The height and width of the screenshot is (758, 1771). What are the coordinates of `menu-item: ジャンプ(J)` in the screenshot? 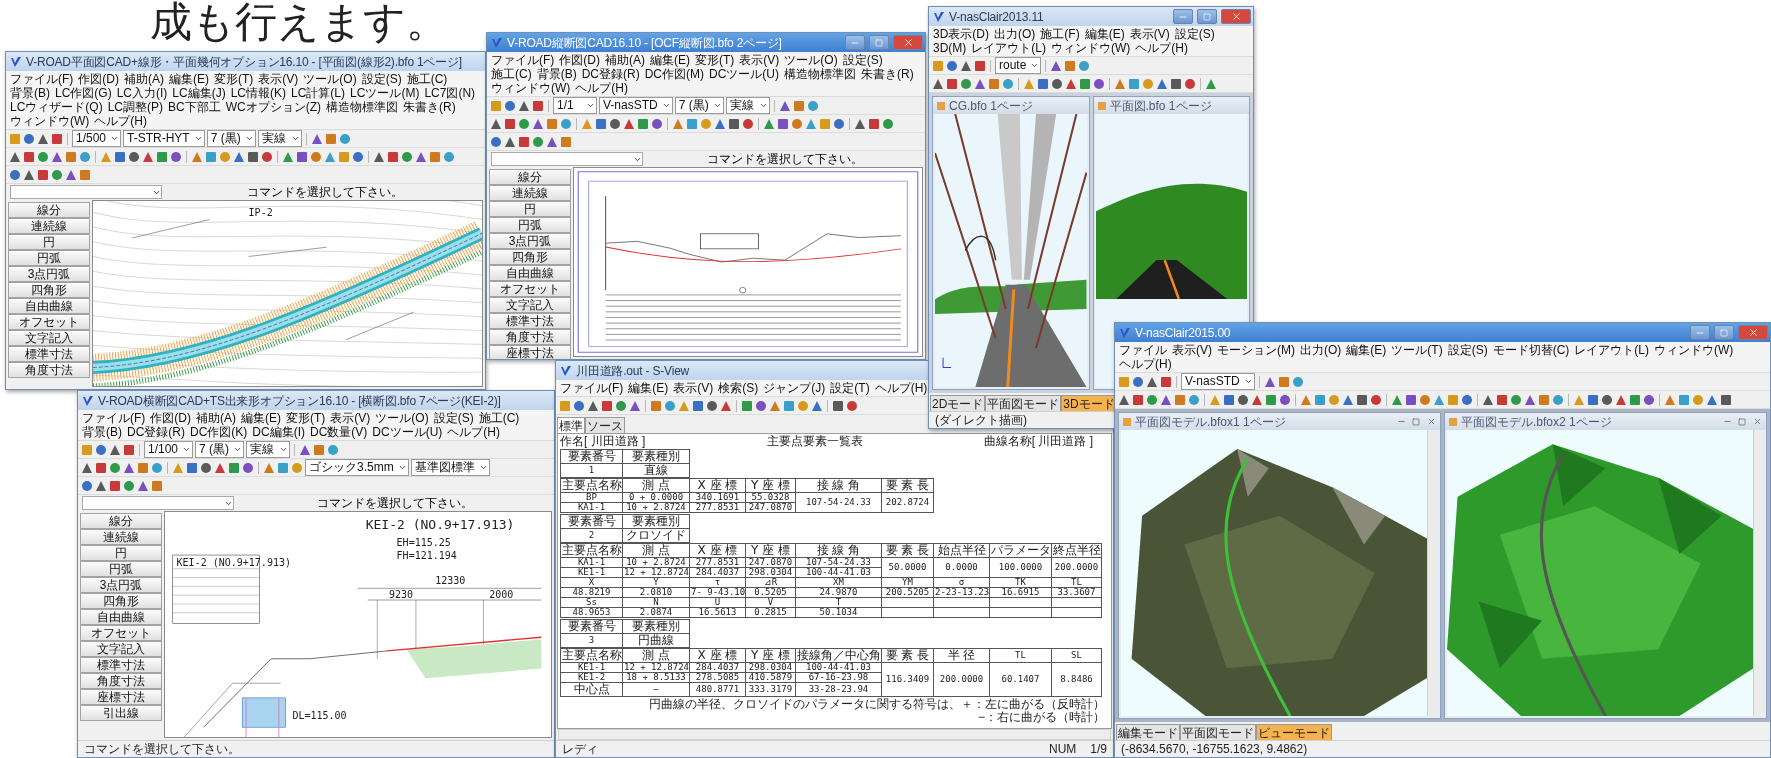 It's located at (794, 388).